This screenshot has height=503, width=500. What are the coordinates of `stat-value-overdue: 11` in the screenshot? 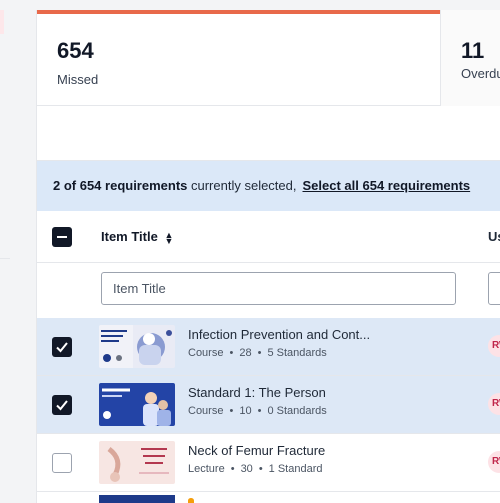 It's located at (473, 50).